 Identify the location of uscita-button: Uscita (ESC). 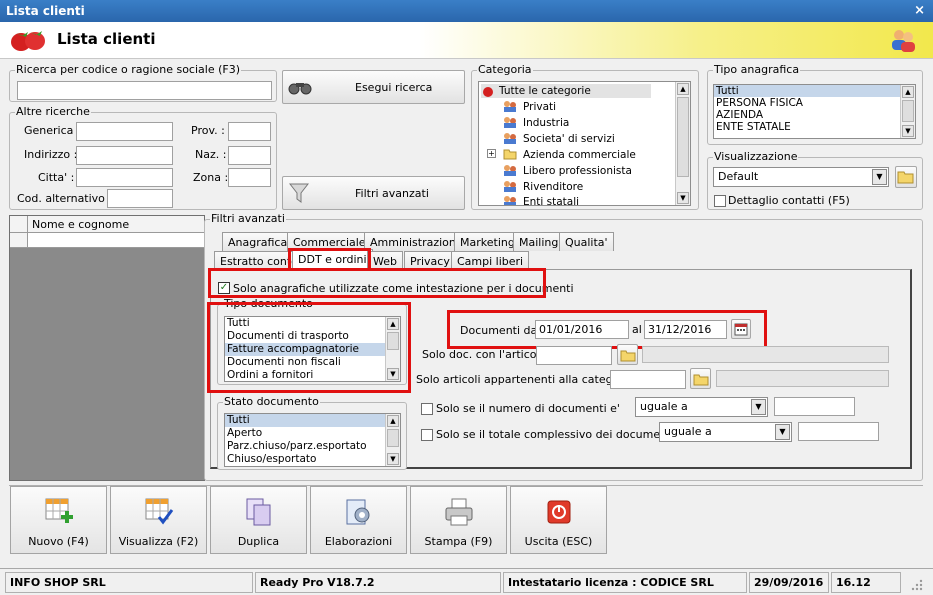
(558, 520).